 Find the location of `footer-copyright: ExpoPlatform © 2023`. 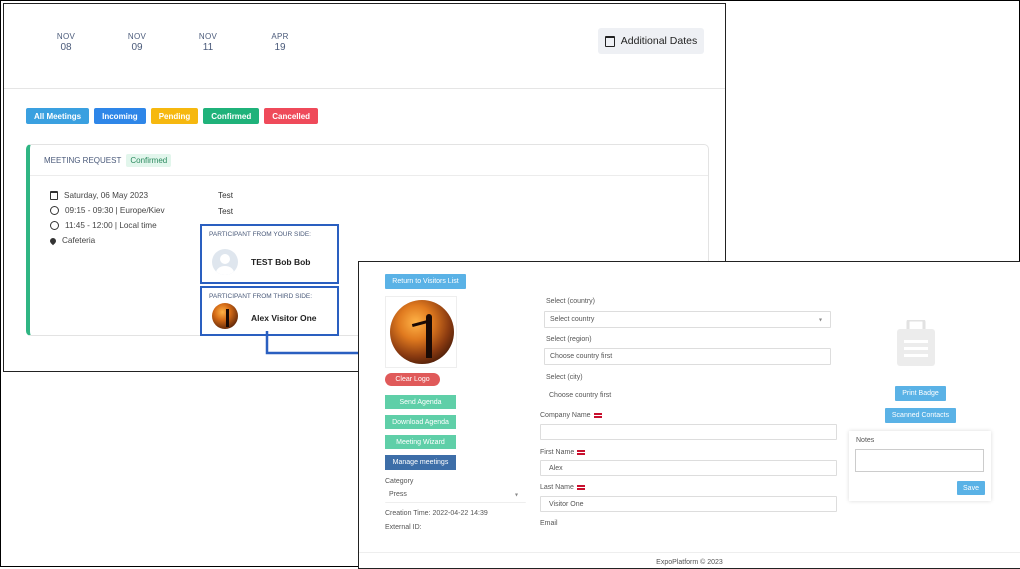

footer-copyright: ExpoPlatform © 2023 is located at coordinates (689, 562).